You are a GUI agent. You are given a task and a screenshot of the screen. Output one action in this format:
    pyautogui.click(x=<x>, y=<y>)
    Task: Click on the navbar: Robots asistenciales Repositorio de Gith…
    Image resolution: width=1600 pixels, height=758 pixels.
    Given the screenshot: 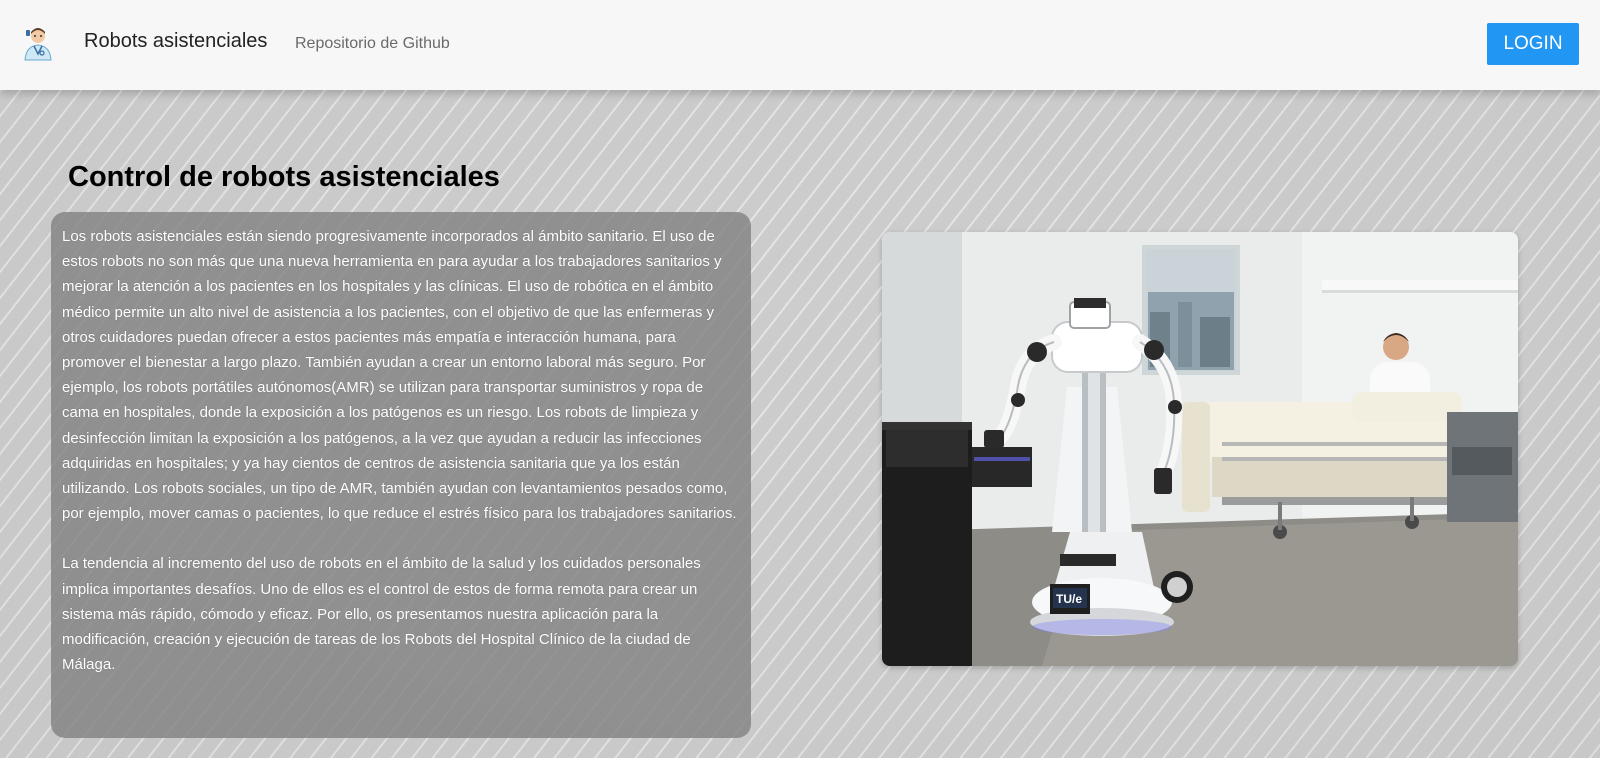 What is the action you would take?
    pyautogui.click(x=800, y=45)
    